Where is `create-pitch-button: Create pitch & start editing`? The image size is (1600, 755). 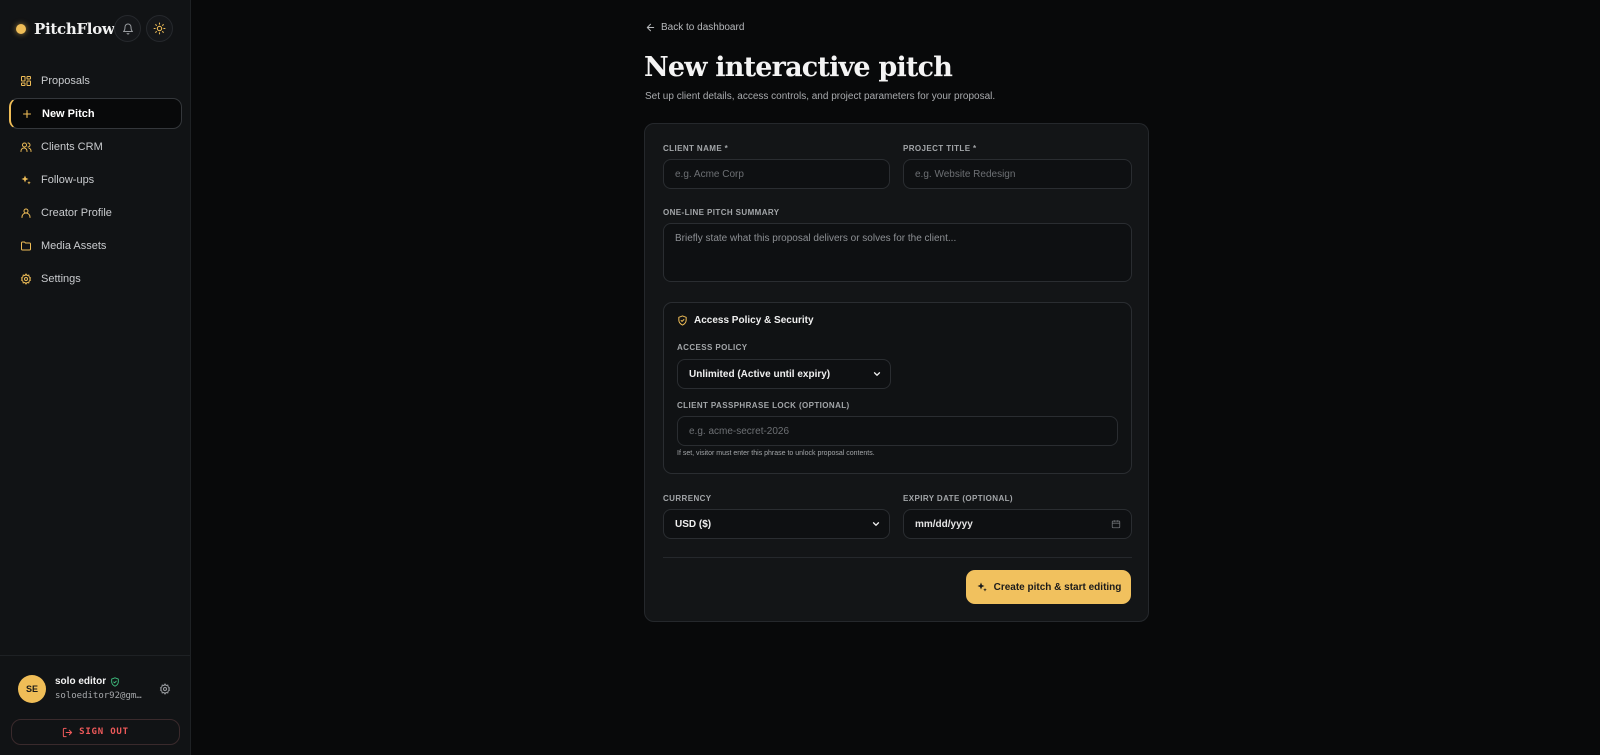
create-pitch-button: Create pitch & start editing is located at coordinates (1048, 587).